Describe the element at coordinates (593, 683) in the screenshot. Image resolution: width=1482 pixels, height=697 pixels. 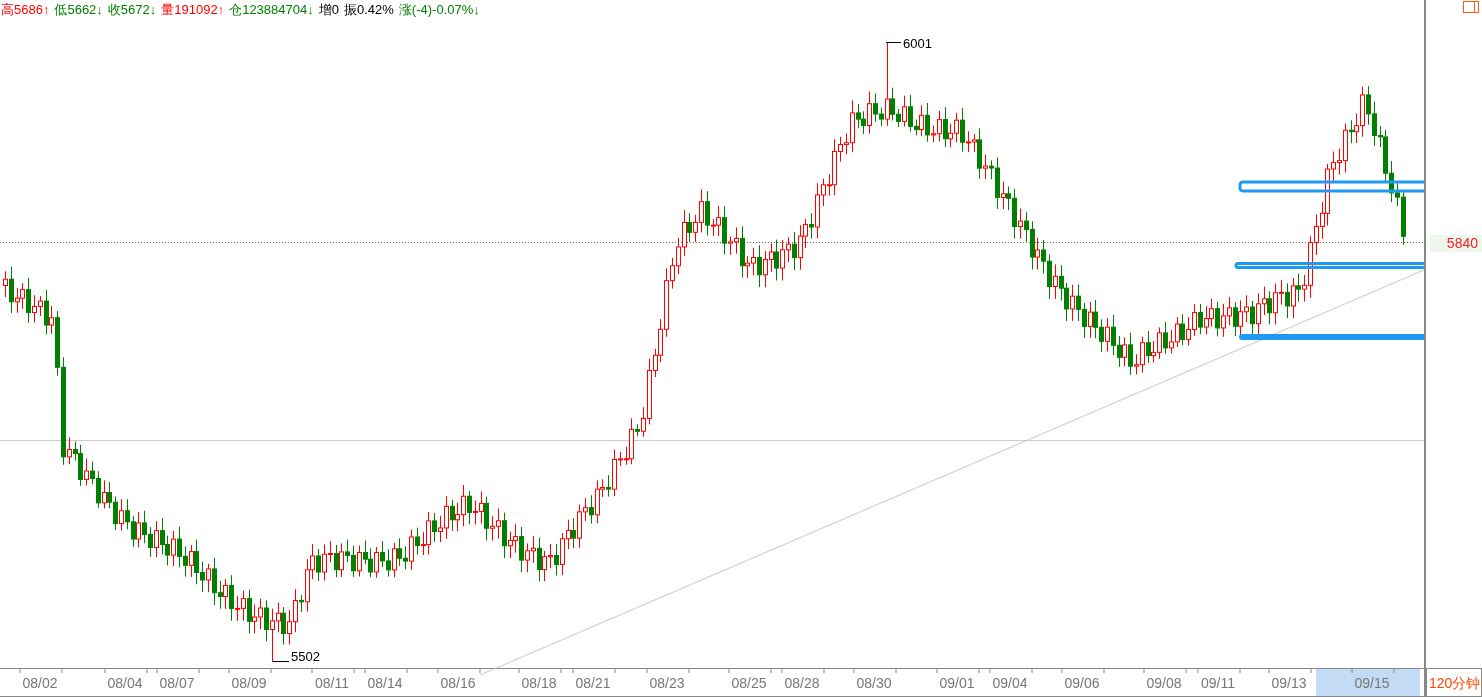
I see `date-label: 08/21` at that location.